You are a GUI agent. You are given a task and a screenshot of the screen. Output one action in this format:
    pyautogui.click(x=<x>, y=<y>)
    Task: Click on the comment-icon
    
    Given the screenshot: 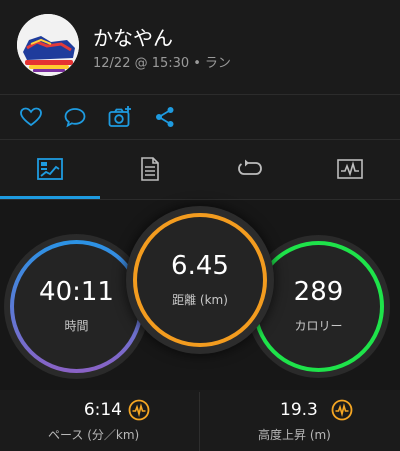 What is the action you would take?
    pyautogui.click(x=75, y=118)
    